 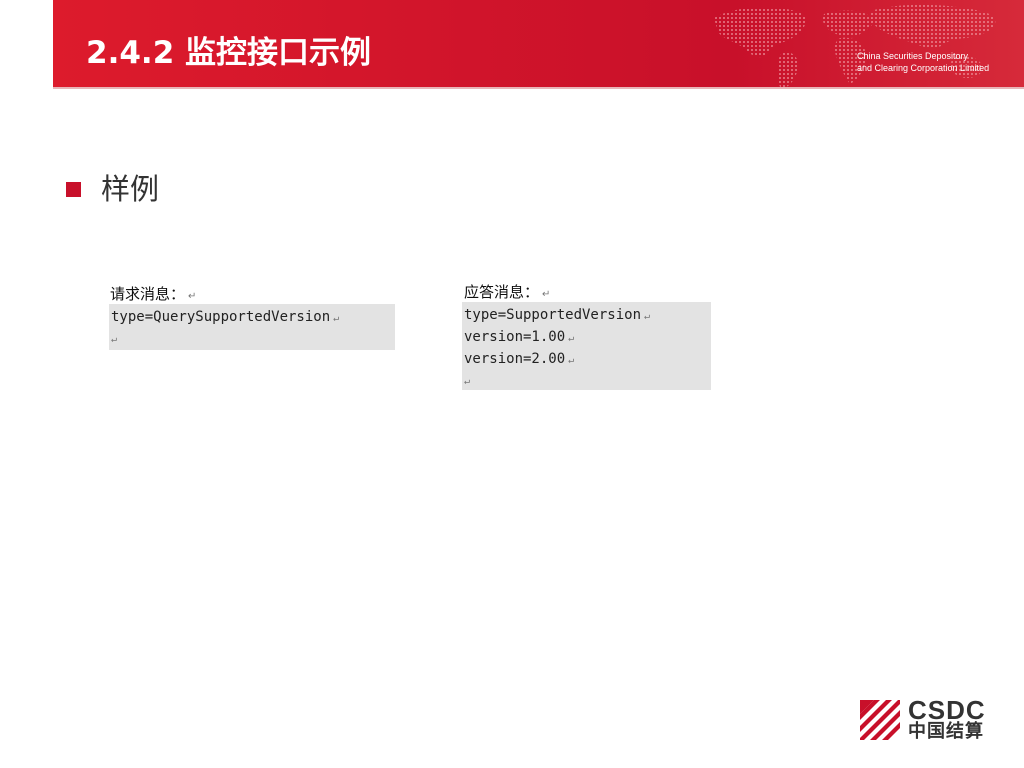 I want to click on response-label-text: 应答消息：, so click(x=502, y=292).